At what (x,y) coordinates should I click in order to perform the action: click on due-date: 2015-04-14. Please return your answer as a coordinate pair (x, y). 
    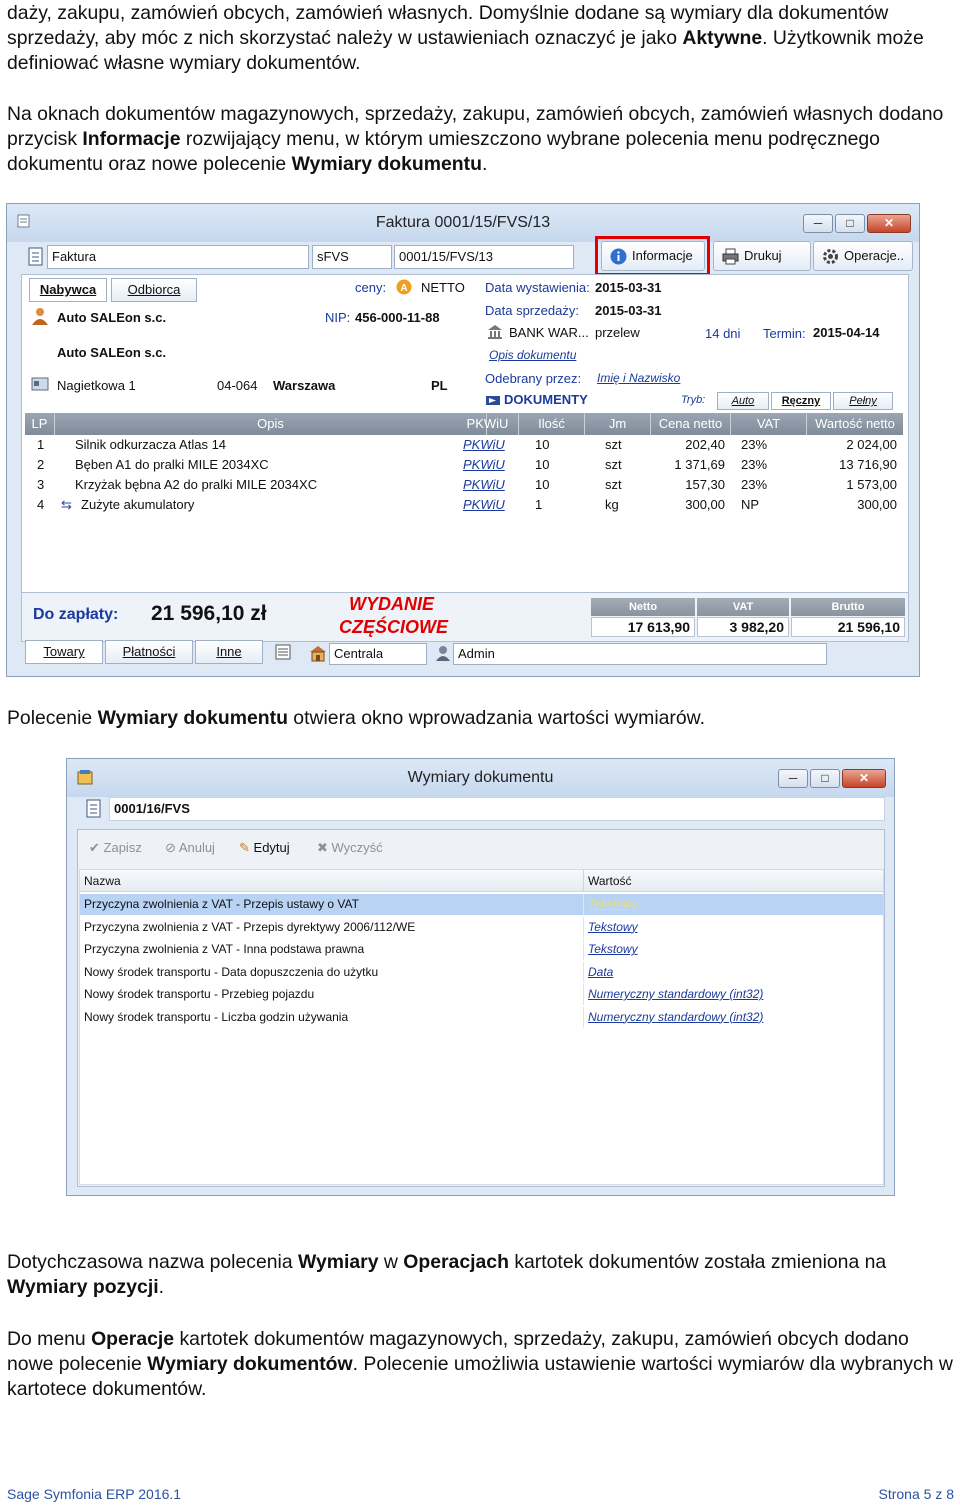
    Looking at the image, I should click on (846, 332).